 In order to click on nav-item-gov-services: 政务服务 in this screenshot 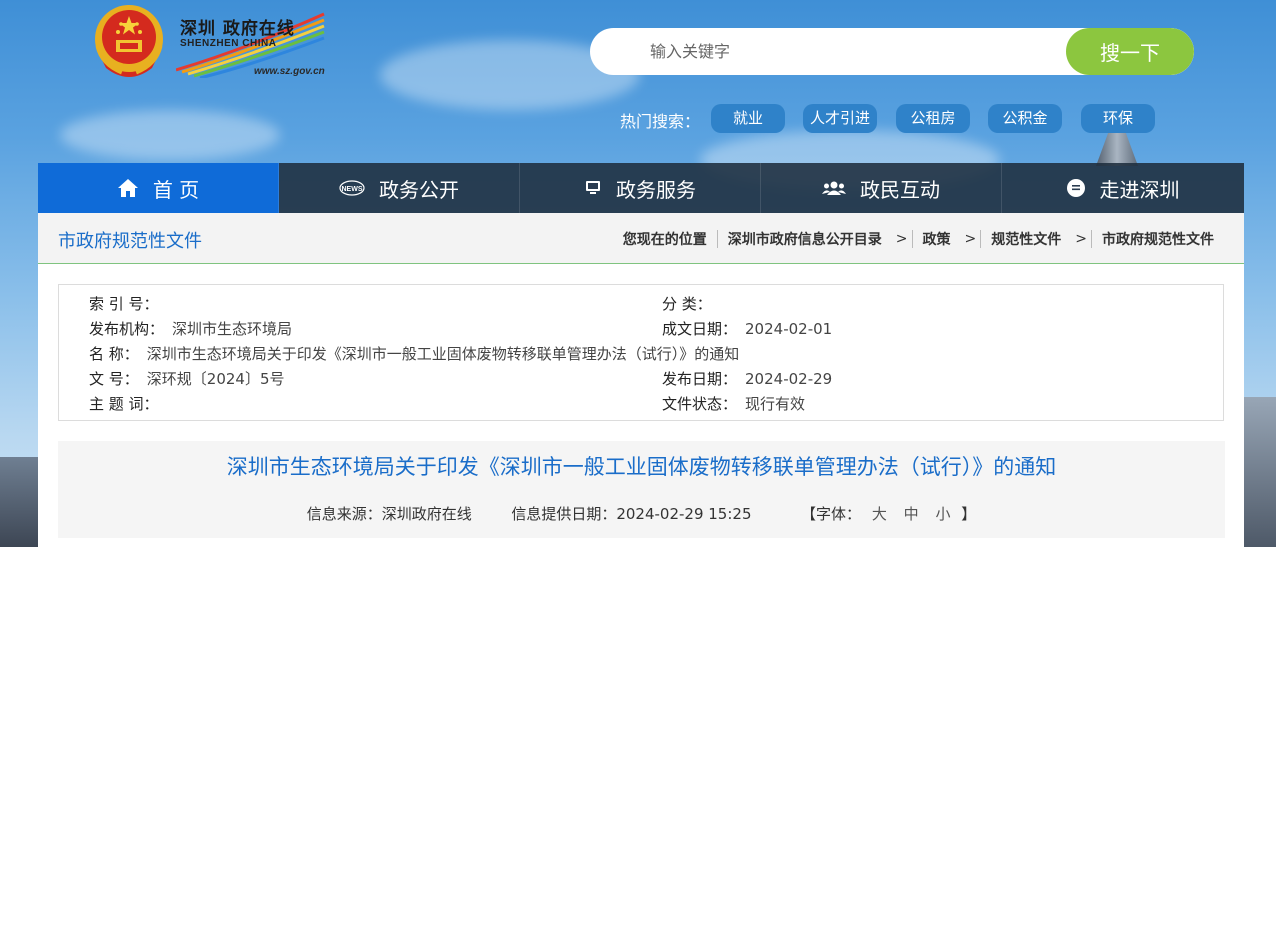, I will do `click(640, 188)`.